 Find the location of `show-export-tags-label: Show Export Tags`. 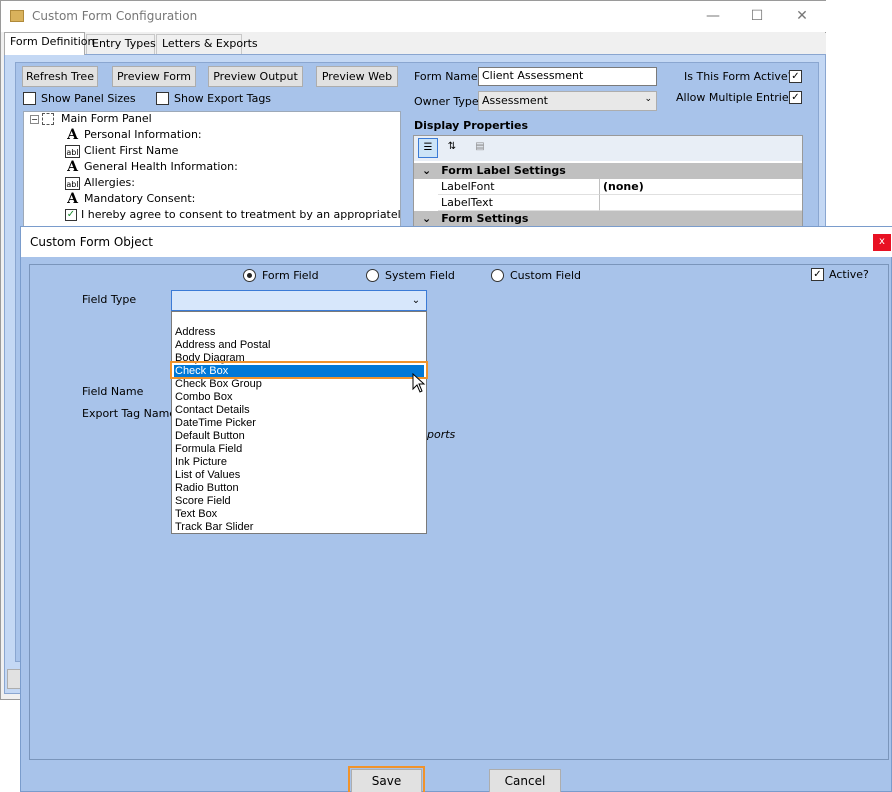

show-export-tags-label: Show Export Tags is located at coordinates (223, 98).